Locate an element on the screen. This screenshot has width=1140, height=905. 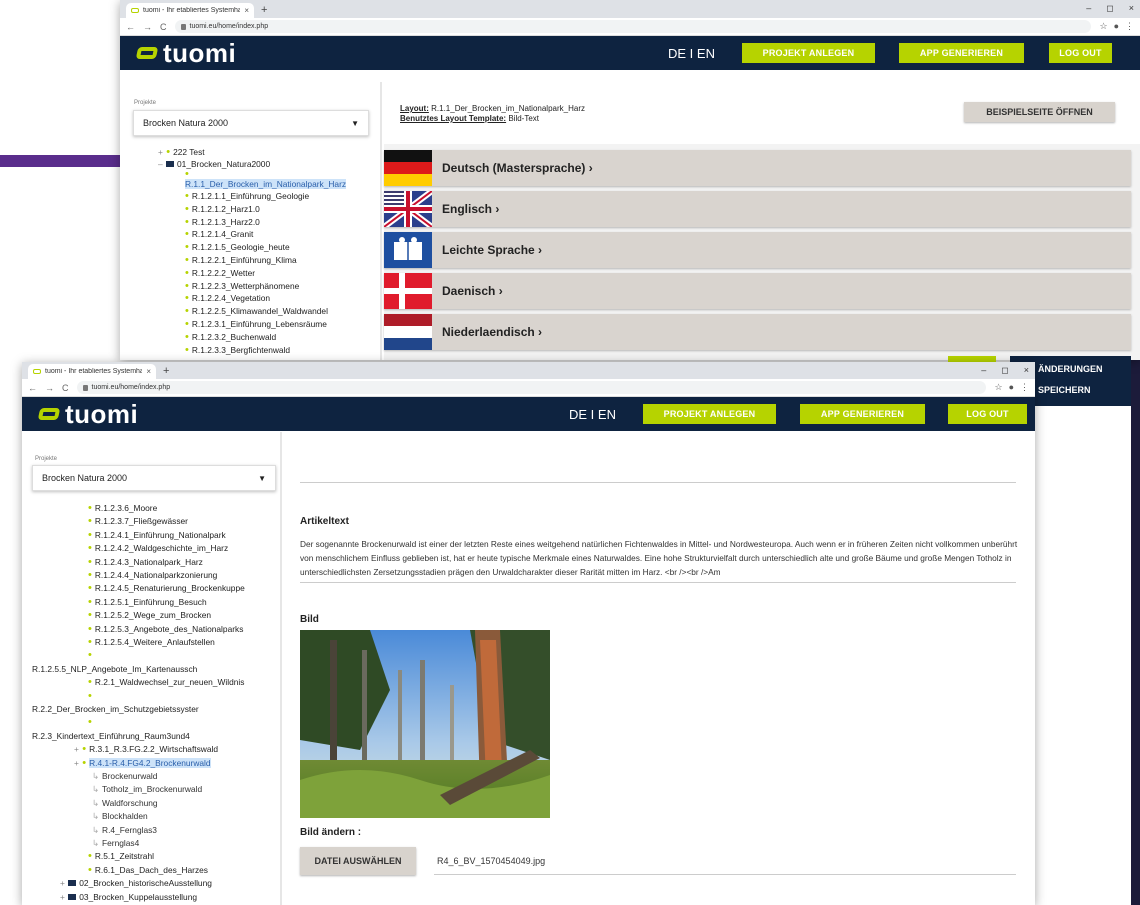
tree-item: • R.6.1_Das_Dach_des_Harzes is located at coordinates (148, 870).